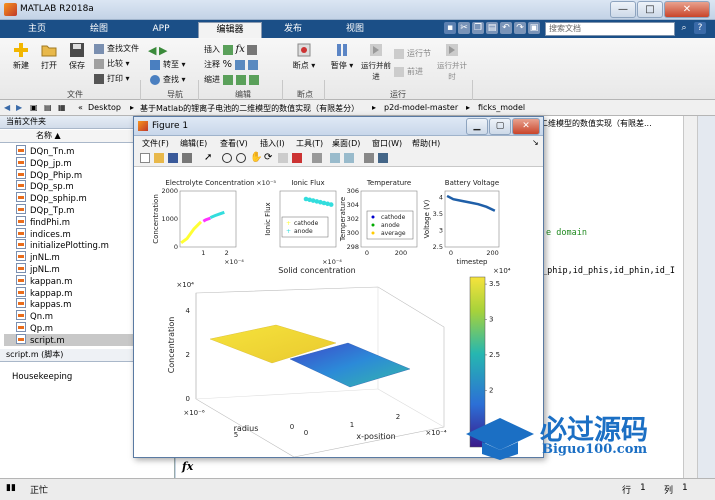 Image resolution: width=715 pixels, height=500 pixels. Describe the element at coordinates (450, 28) in the screenshot. I see `save-quick-icon: ▪` at that location.